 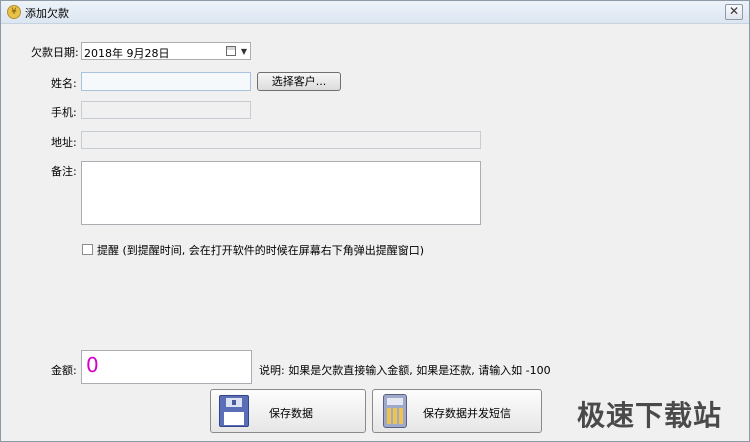 What do you see at coordinates (467, 413) in the screenshot?
I see `save-and-sms-button-label: 保存数据并发短信` at bounding box center [467, 413].